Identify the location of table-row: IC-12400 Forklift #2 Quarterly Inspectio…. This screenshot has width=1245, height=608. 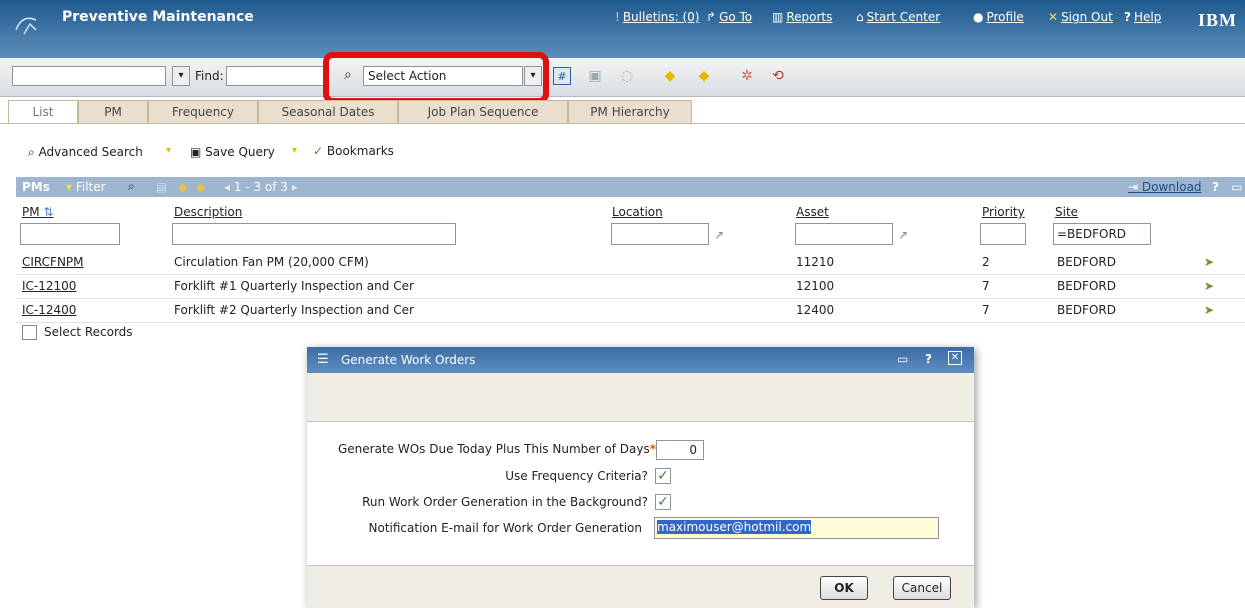
(630, 310).